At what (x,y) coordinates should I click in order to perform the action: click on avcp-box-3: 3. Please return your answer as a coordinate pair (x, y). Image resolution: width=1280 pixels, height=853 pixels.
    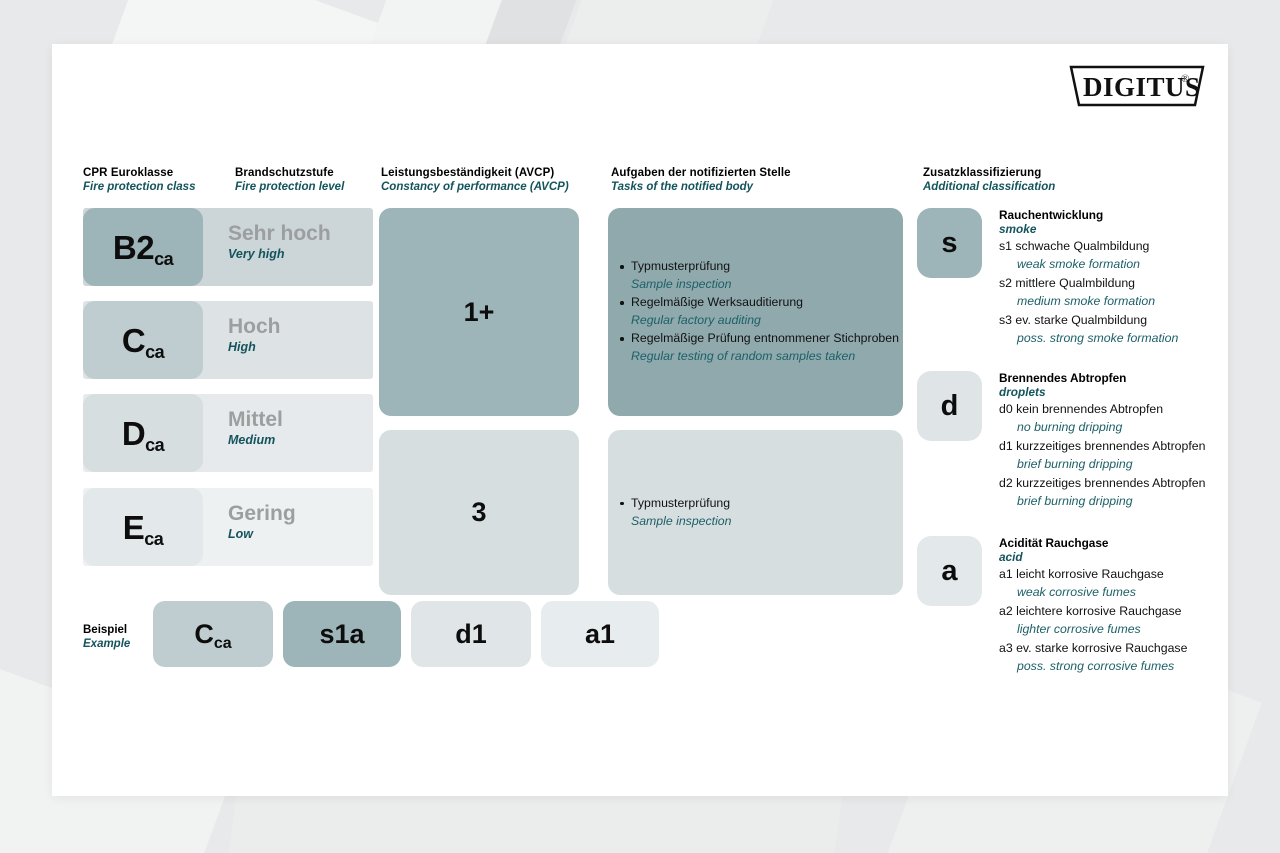
    Looking at the image, I should click on (479, 512).